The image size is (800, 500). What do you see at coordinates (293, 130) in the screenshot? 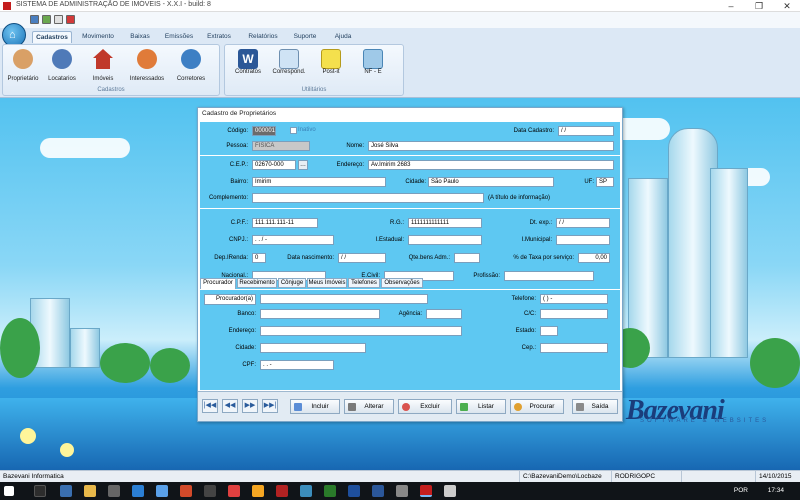
I see `inativo-checkbox` at bounding box center [293, 130].